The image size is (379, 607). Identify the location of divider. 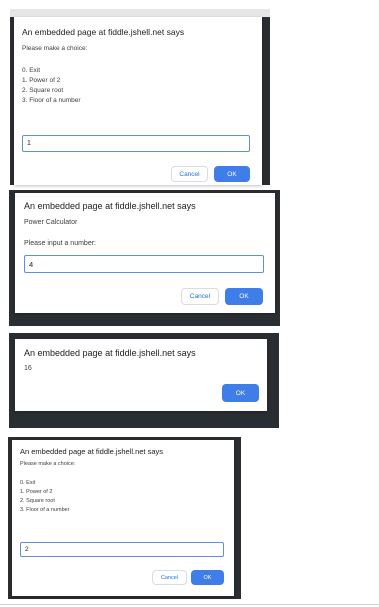
(189, 604).